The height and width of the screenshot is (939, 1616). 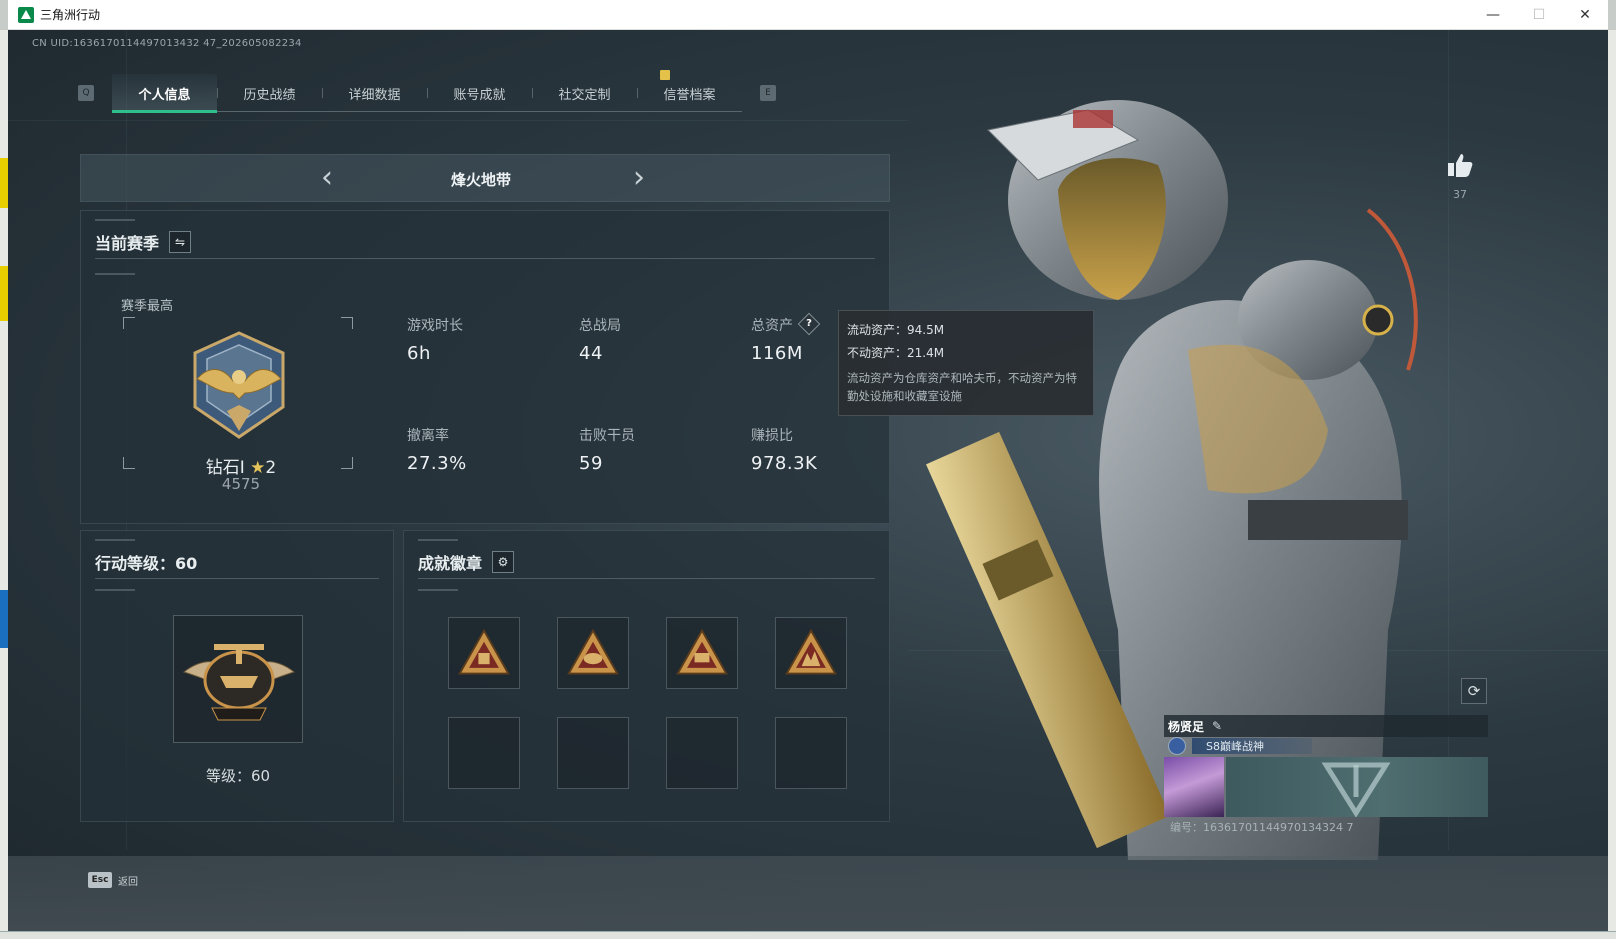 What do you see at coordinates (237, 562) in the screenshot?
I see `level-header: 行动等级：60` at bounding box center [237, 562].